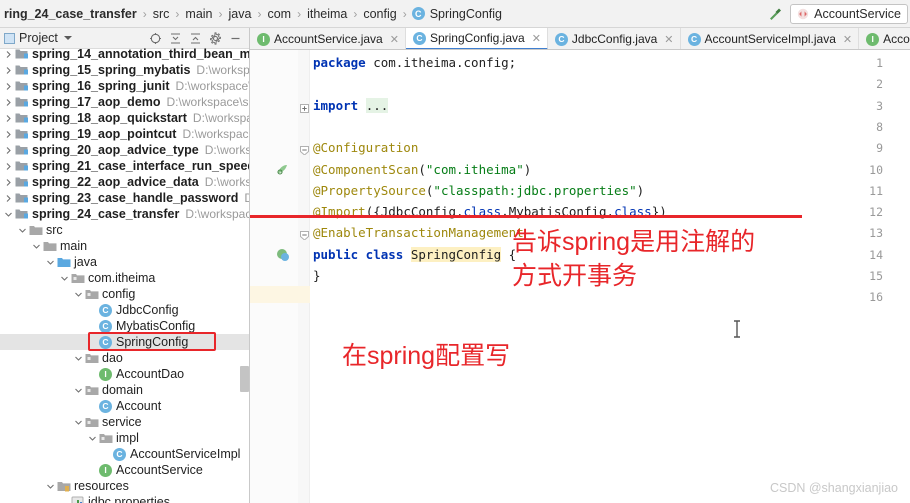 This screenshot has width=910, height=503. I want to click on tree-item-spring-14-annotation-third-bean-manager: spring_14_annotation_third_bean_manager, so click(124, 54).